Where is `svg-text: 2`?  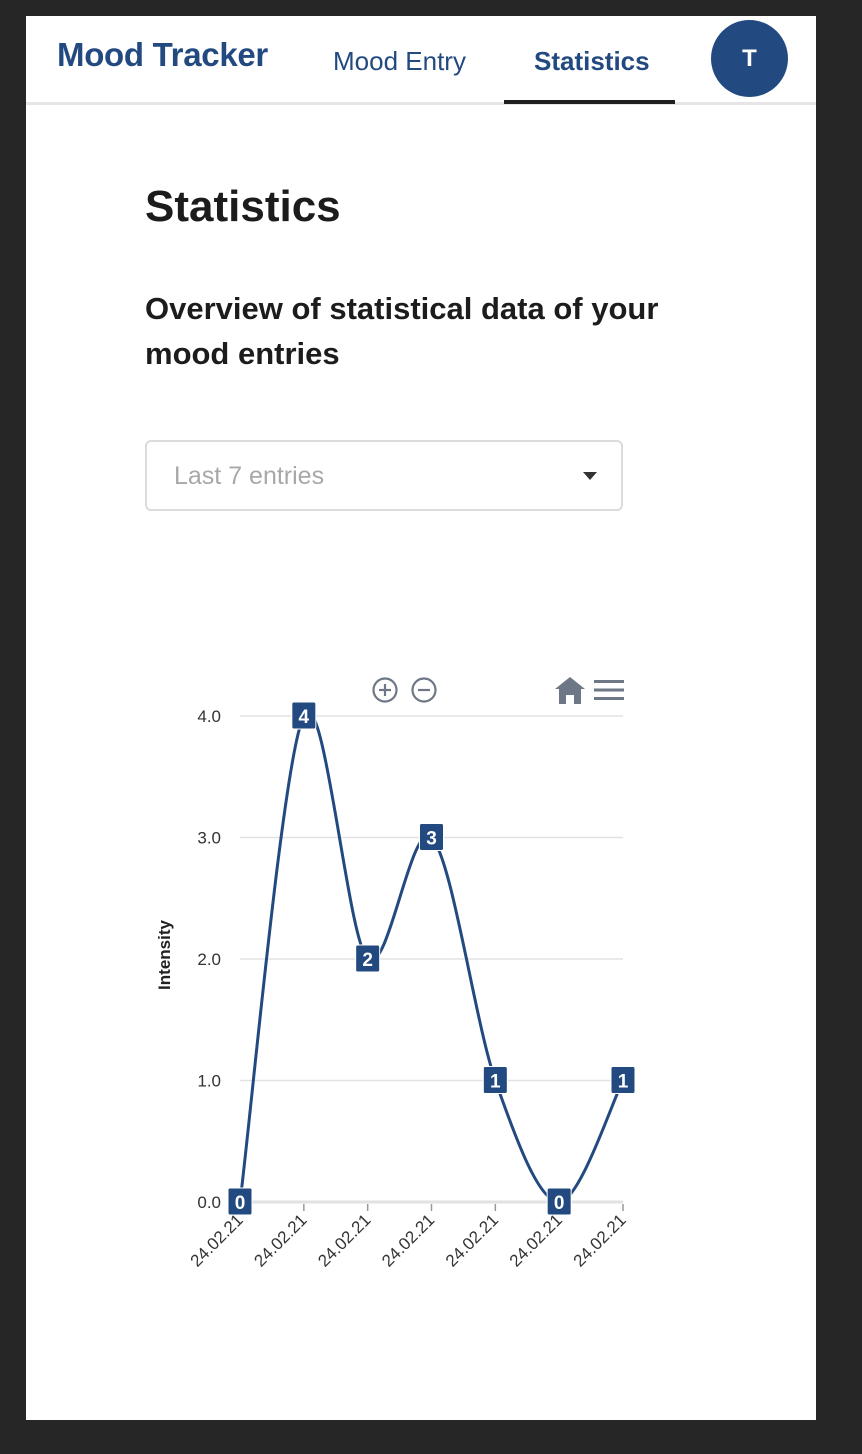
svg-text: 2 is located at coordinates (367, 960).